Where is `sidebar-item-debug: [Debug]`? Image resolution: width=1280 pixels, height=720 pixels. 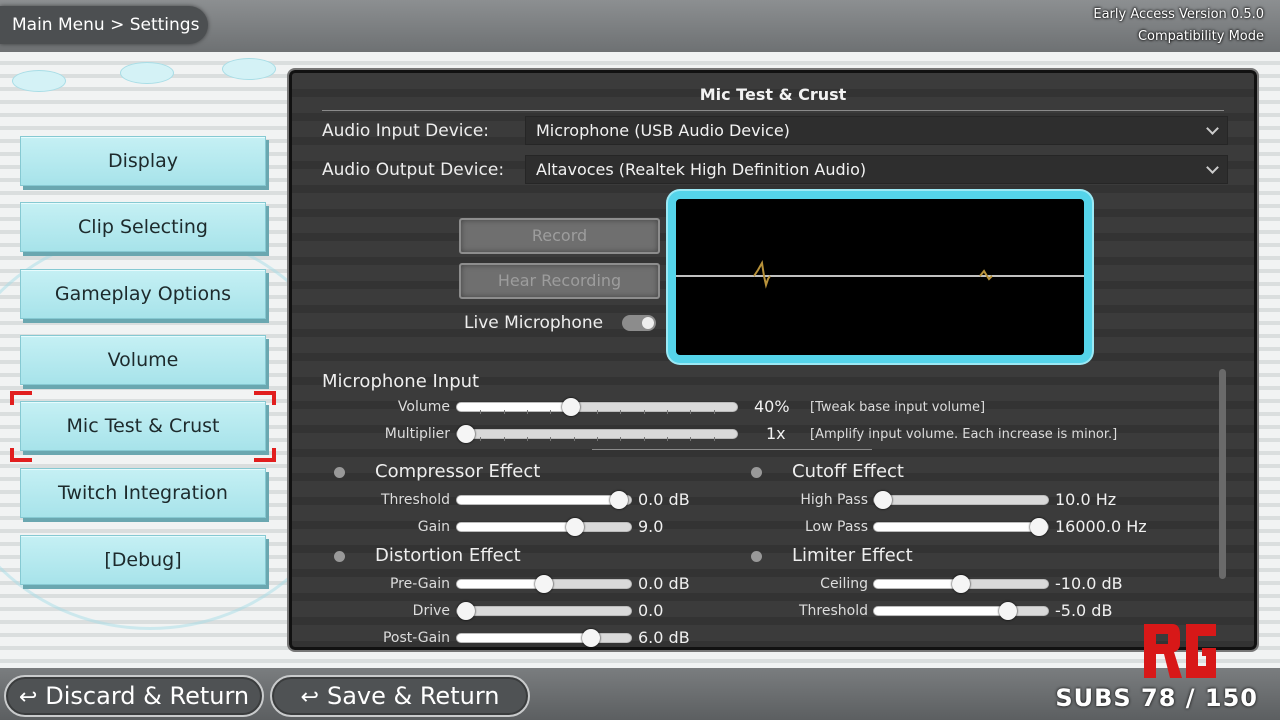 sidebar-item-debug: [Debug] is located at coordinates (143, 560).